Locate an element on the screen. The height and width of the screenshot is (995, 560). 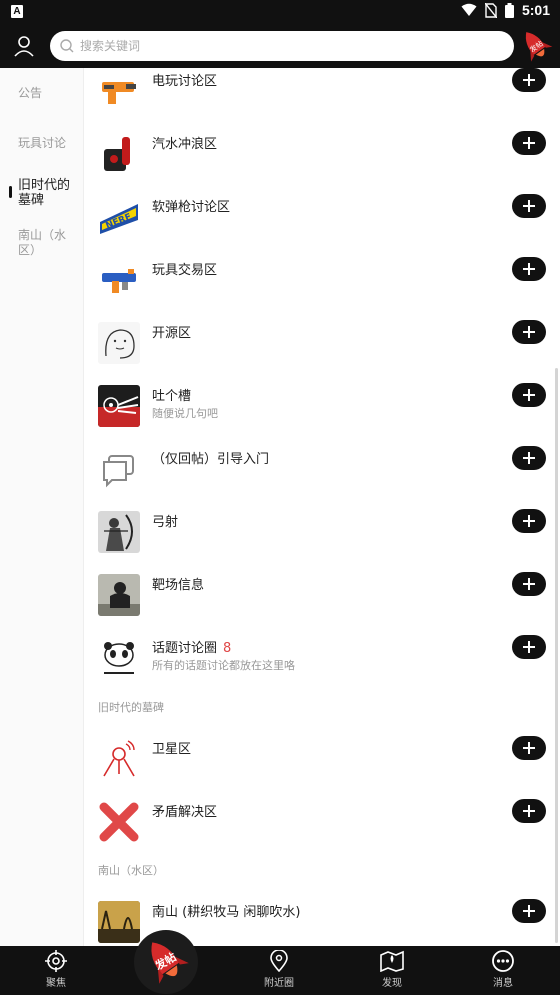
list-item: 开源区 is located at coordinates (322, 343).